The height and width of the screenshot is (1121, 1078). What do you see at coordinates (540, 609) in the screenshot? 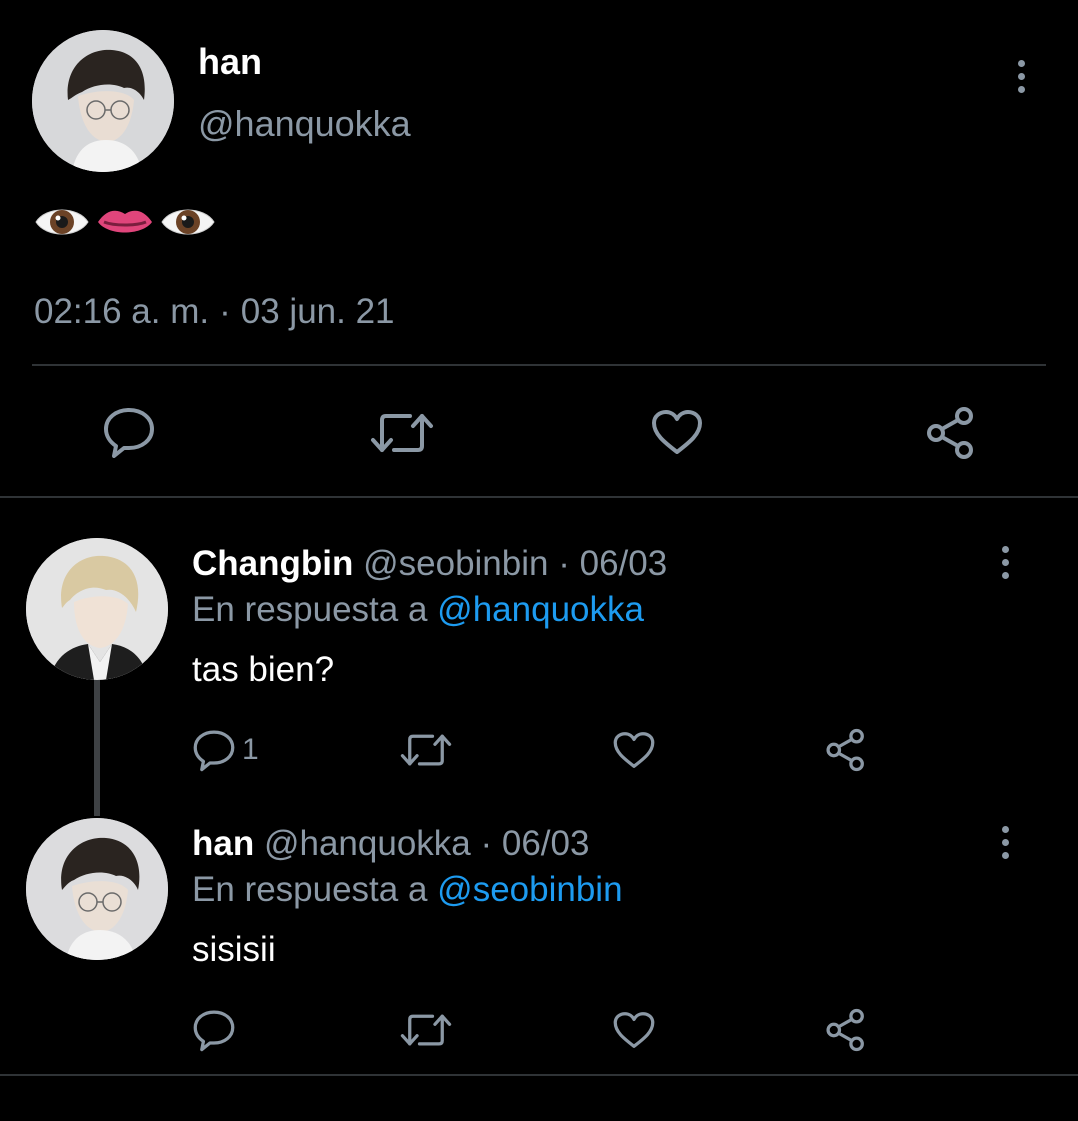
I see `reply-to-mention: @hanquokka` at bounding box center [540, 609].